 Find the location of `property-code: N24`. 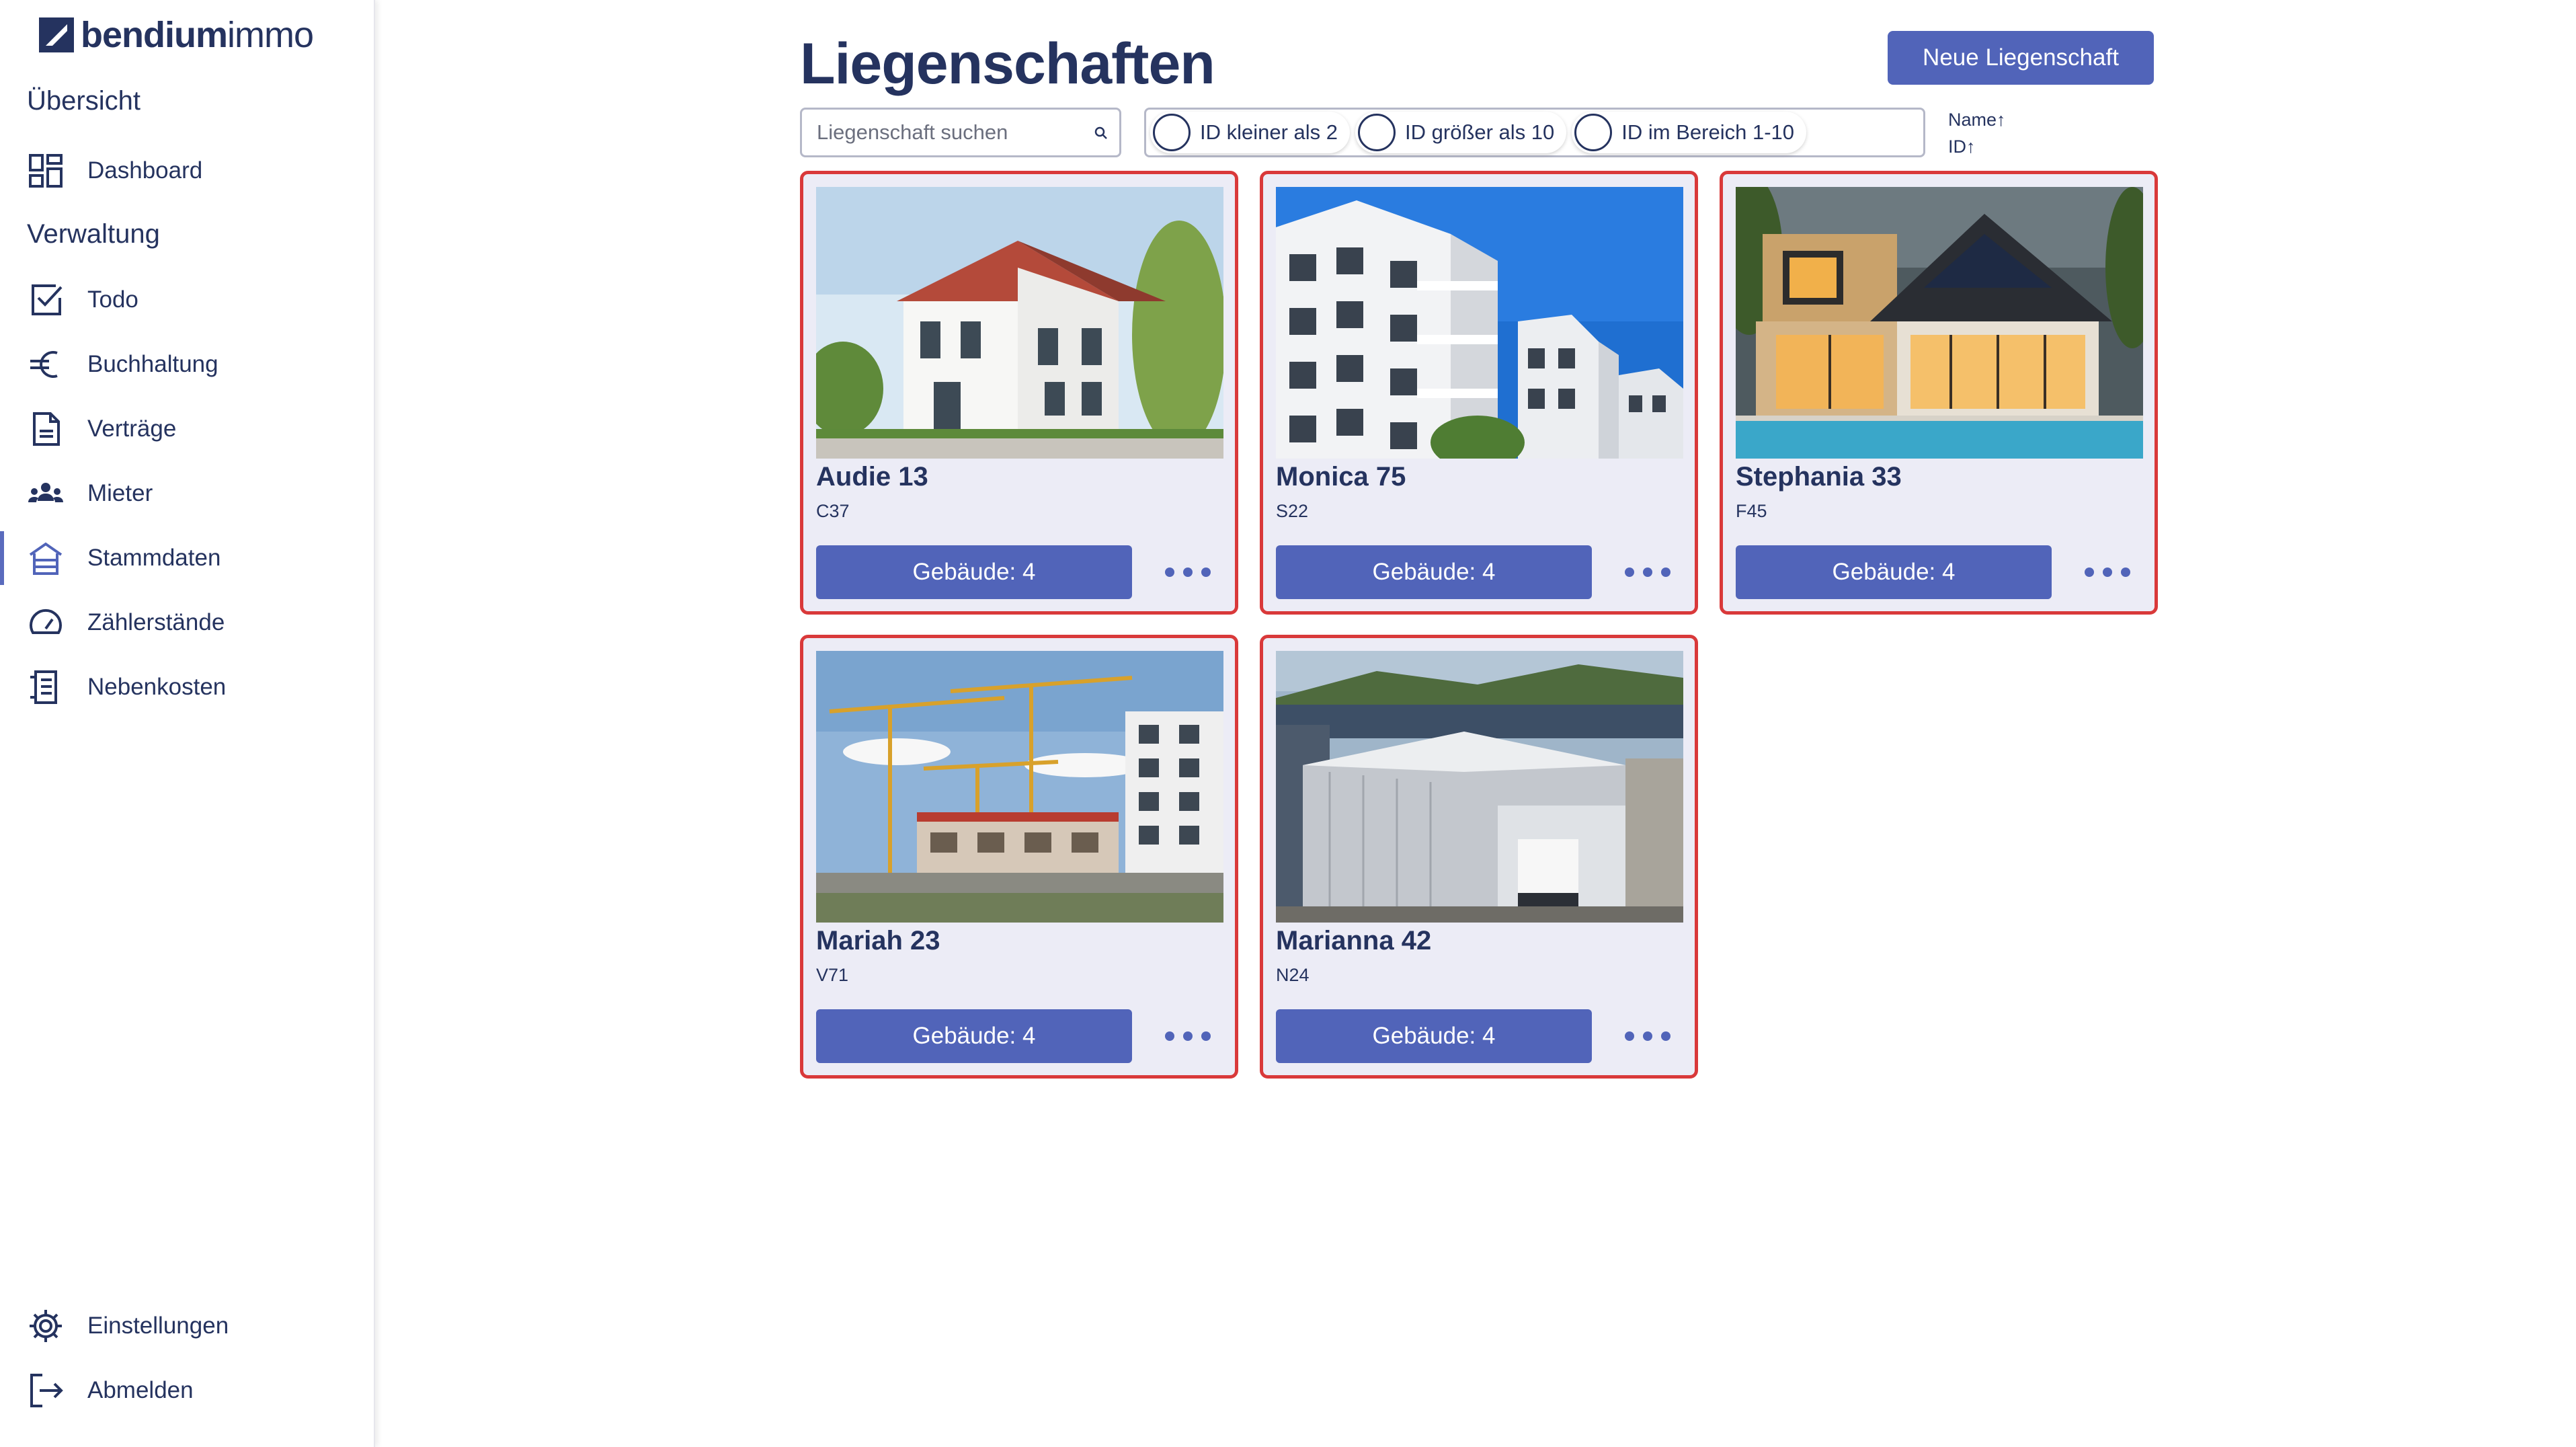

property-code: N24 is located at coordinates (1293, 975).